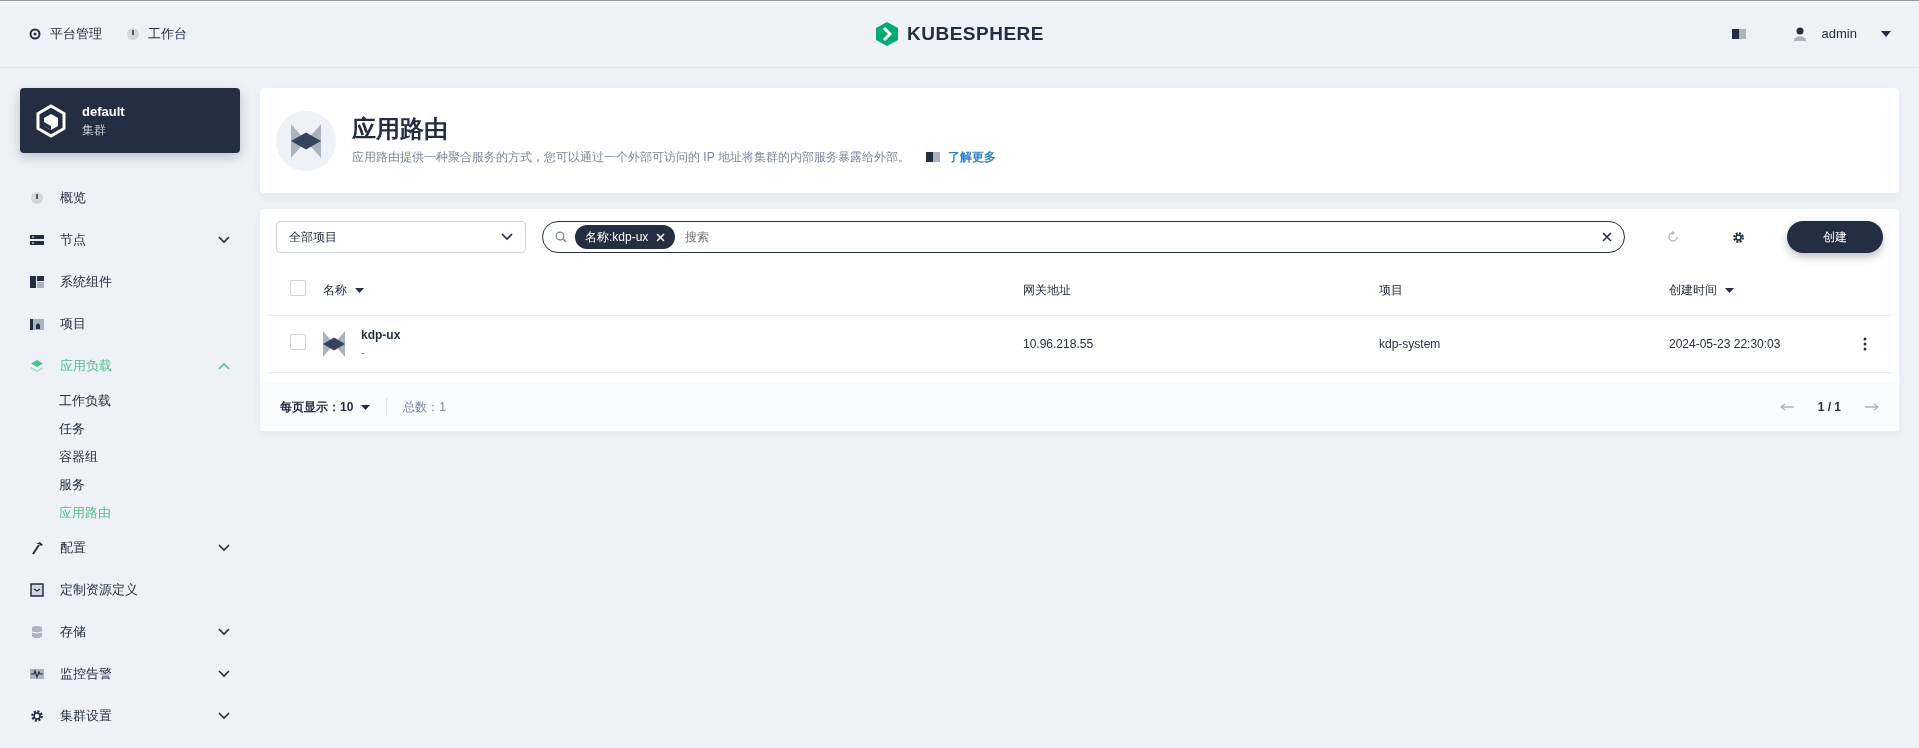 Image resolution: width=1919 pixels, height=748 pixels. I want to click on nav-link: 平台管理, so click(65, 34).